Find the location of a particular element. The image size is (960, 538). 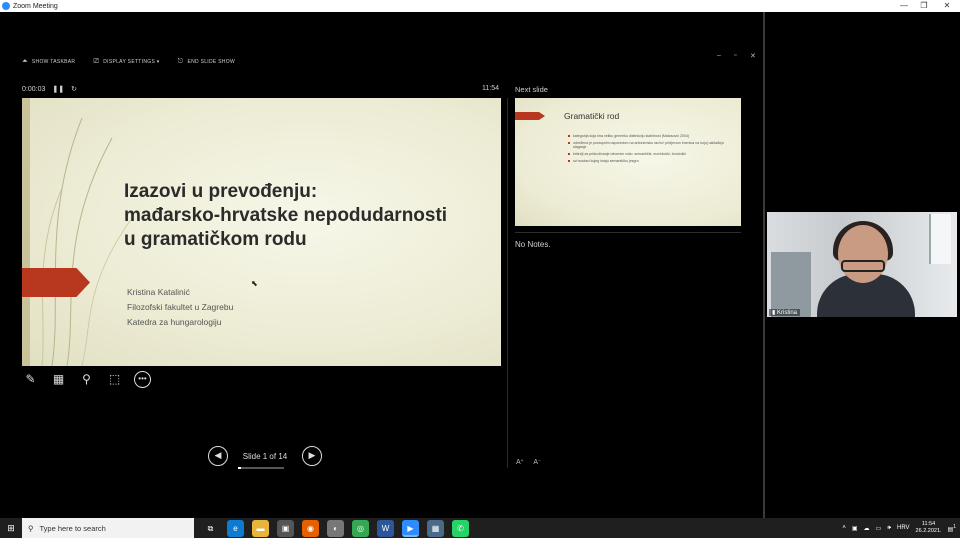

more-icon: ••• is located at coordinates (142, 379).